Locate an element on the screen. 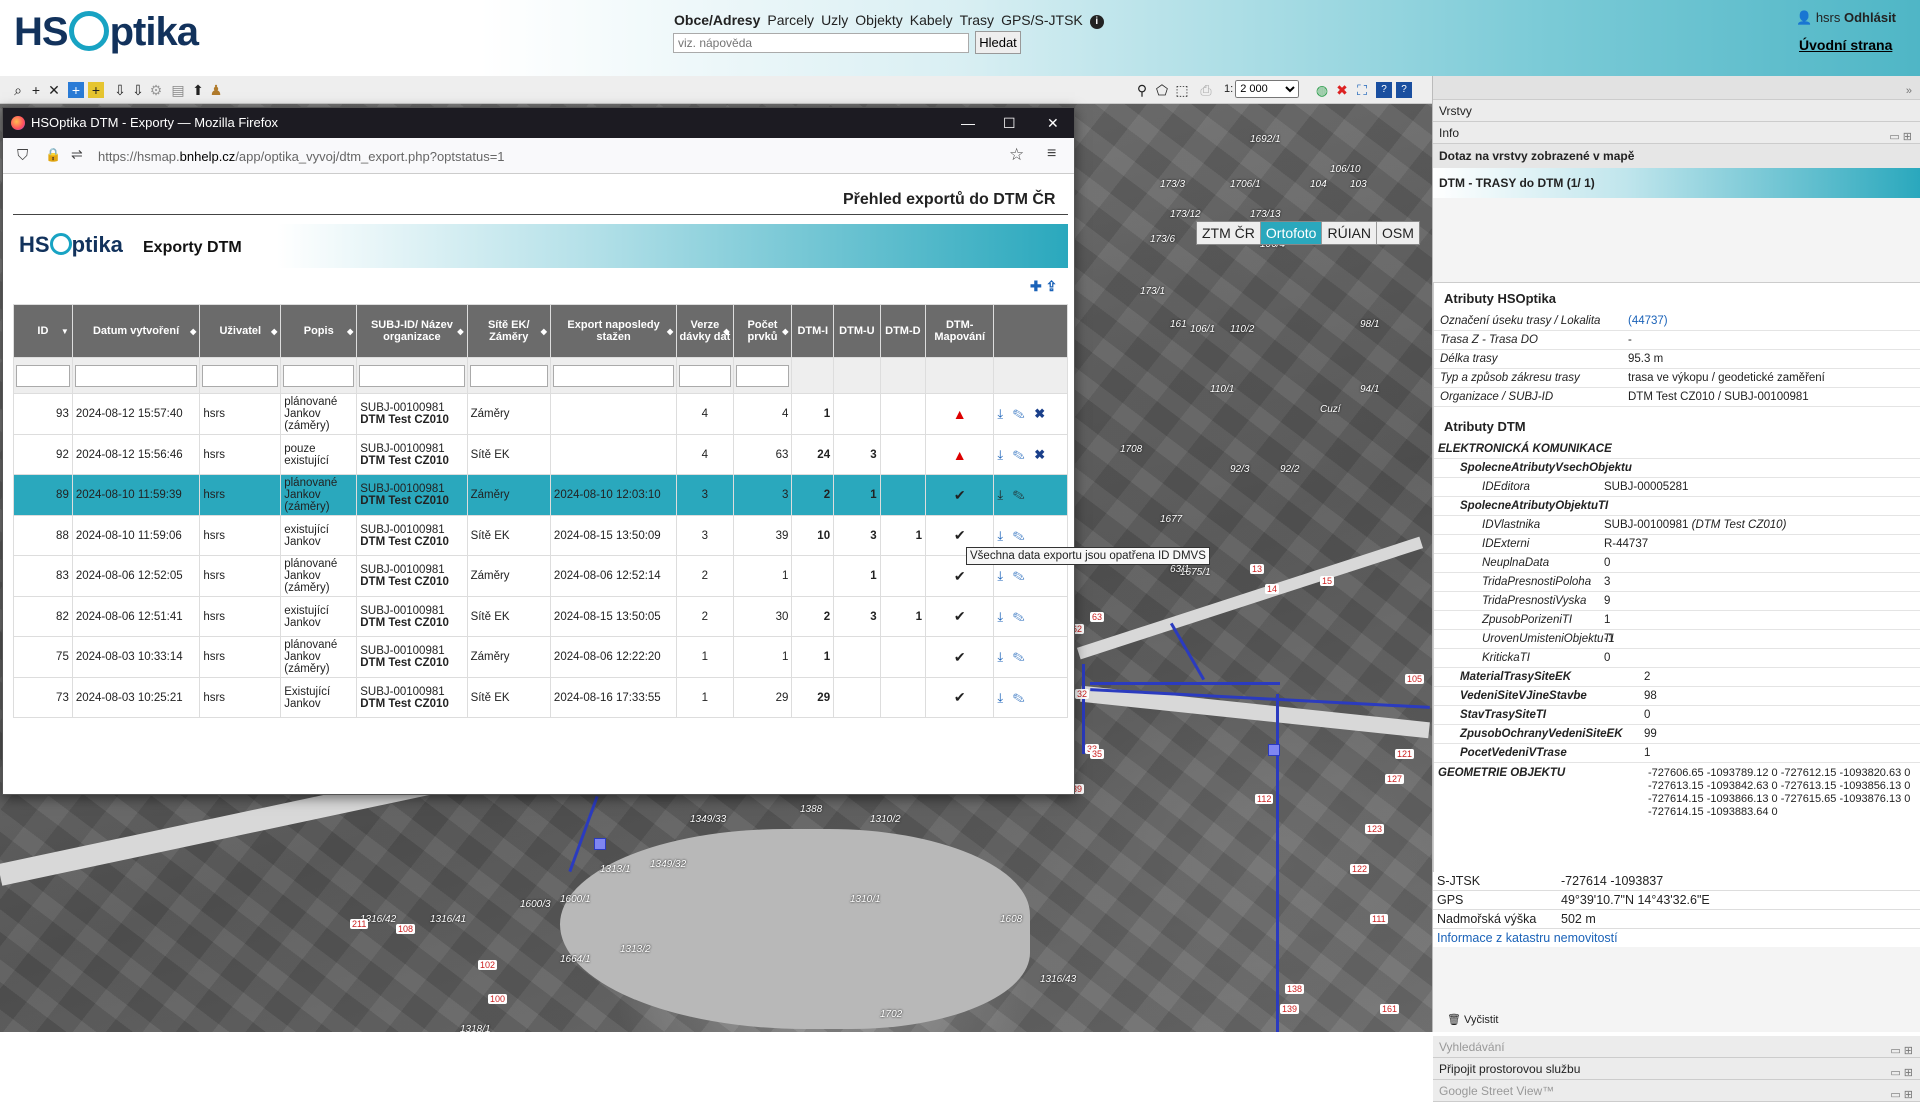  maximize-icon: ☐ is located at coordinates (1009, 123).